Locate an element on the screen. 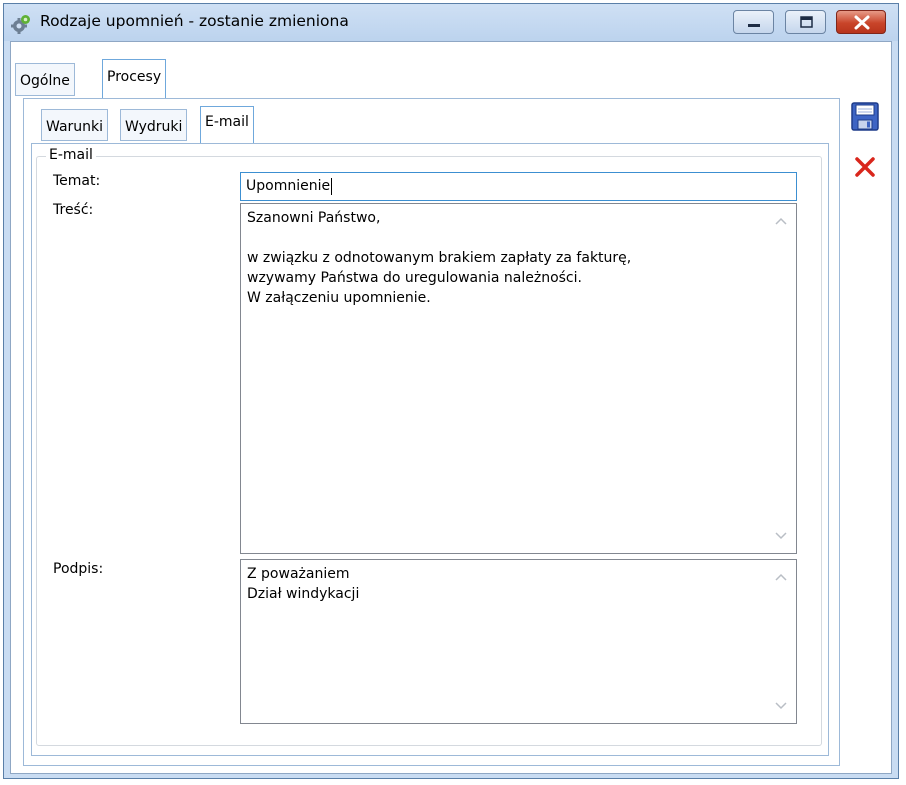 This screenshot has width=906, height=785. tab-procesy: Procesy is located at coordinates (134, 79).